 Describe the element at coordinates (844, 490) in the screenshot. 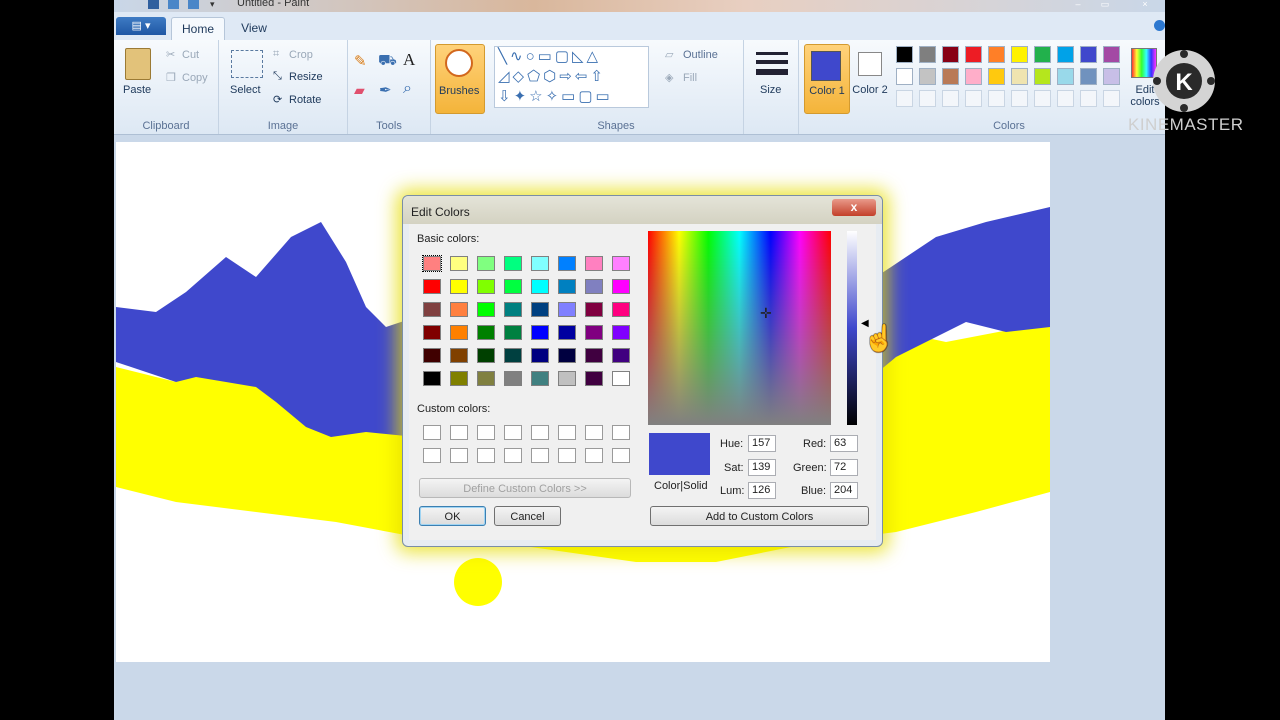

I see `blue-input: 204` at that location.